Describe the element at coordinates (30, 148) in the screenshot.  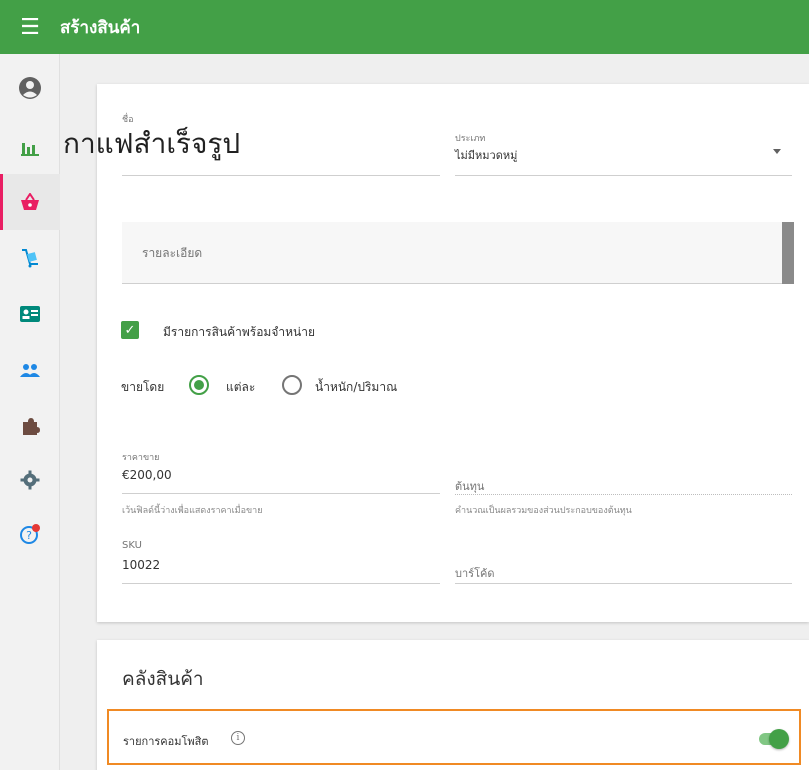
I see `reports-icon` at that location.